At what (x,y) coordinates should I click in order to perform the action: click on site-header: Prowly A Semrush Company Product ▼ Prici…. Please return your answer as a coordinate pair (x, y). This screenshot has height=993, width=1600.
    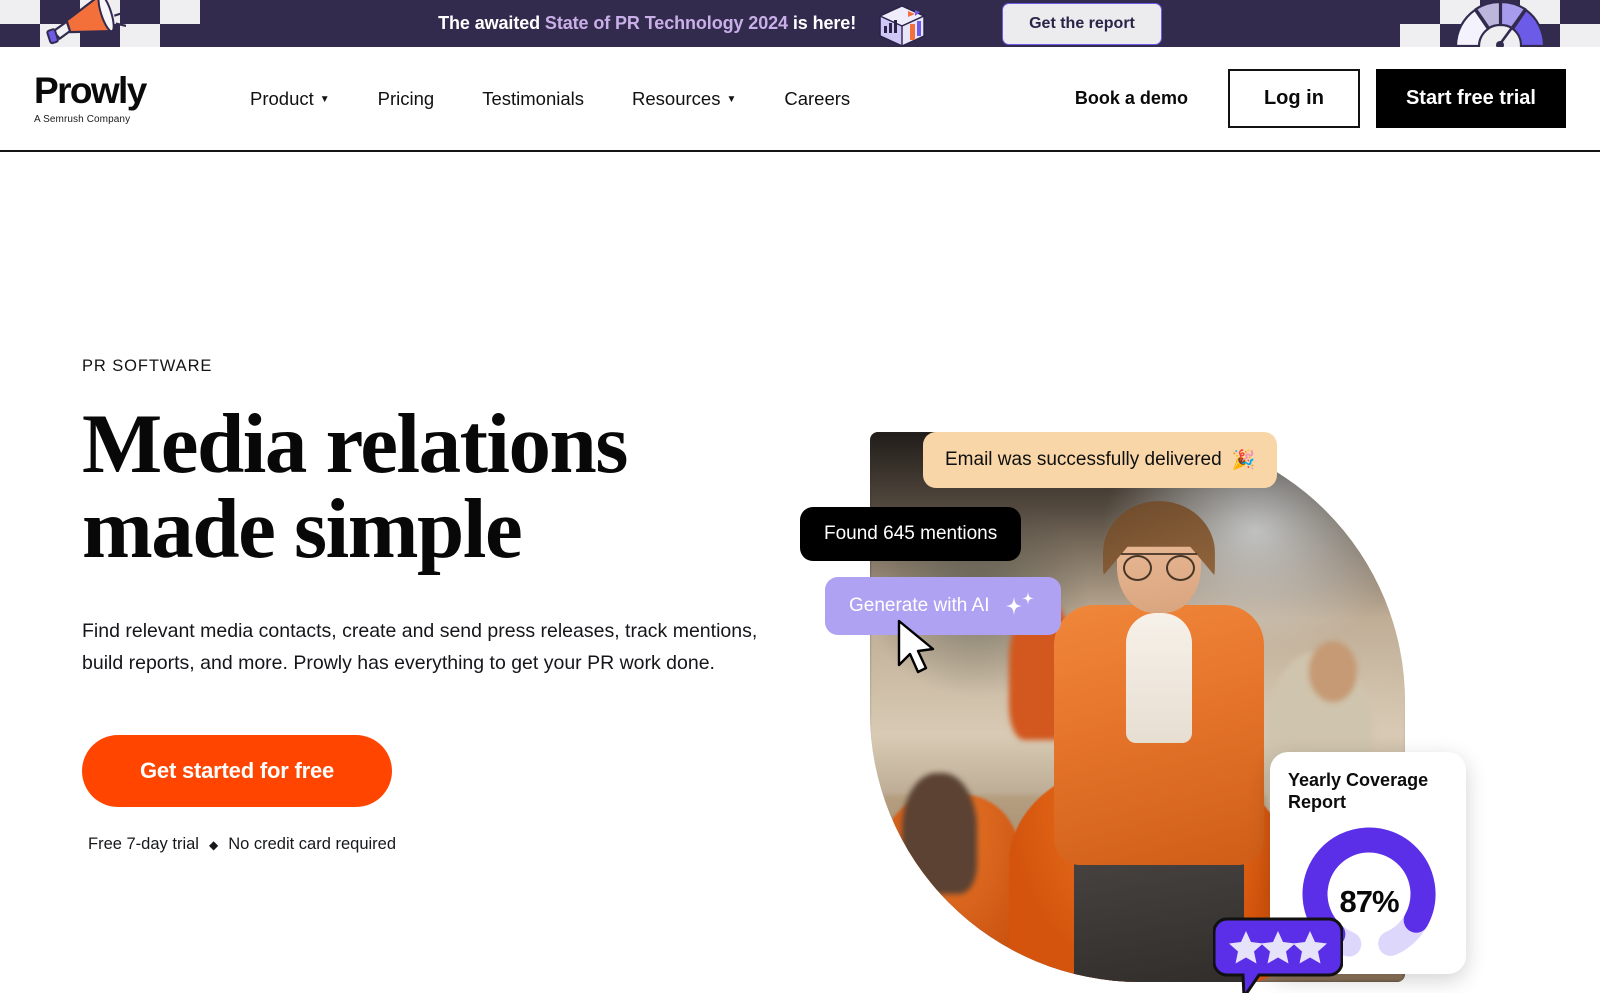
    Looking at the image, I should click on (800, 99).